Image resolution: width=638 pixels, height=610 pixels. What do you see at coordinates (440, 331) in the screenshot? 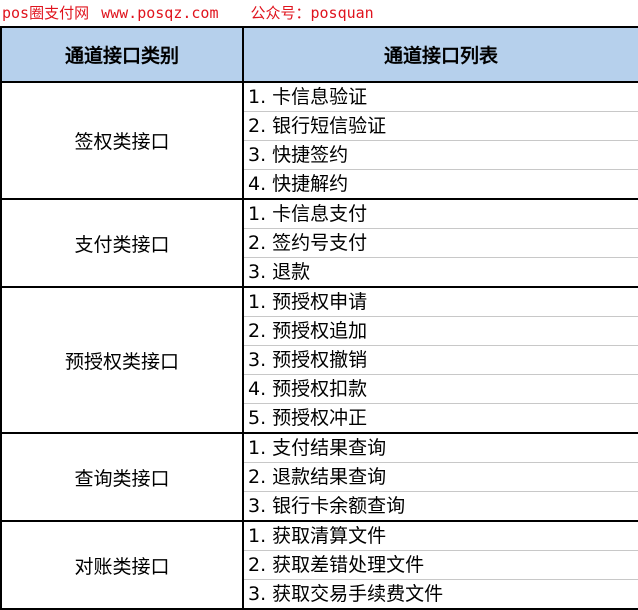
I see `interface-item-cell: 2. 预授权追加` at bounding box center [440, 331].